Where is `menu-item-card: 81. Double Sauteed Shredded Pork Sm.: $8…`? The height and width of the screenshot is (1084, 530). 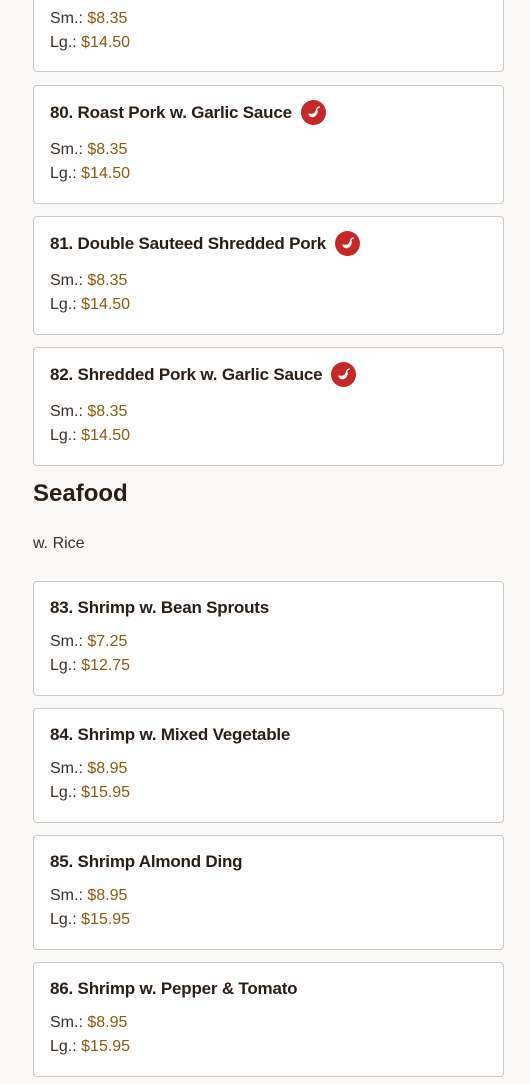 menu-item-card: 81. Double Sauteed Shredded Pork Sm.: $8… is located at coordinates (268, 275).